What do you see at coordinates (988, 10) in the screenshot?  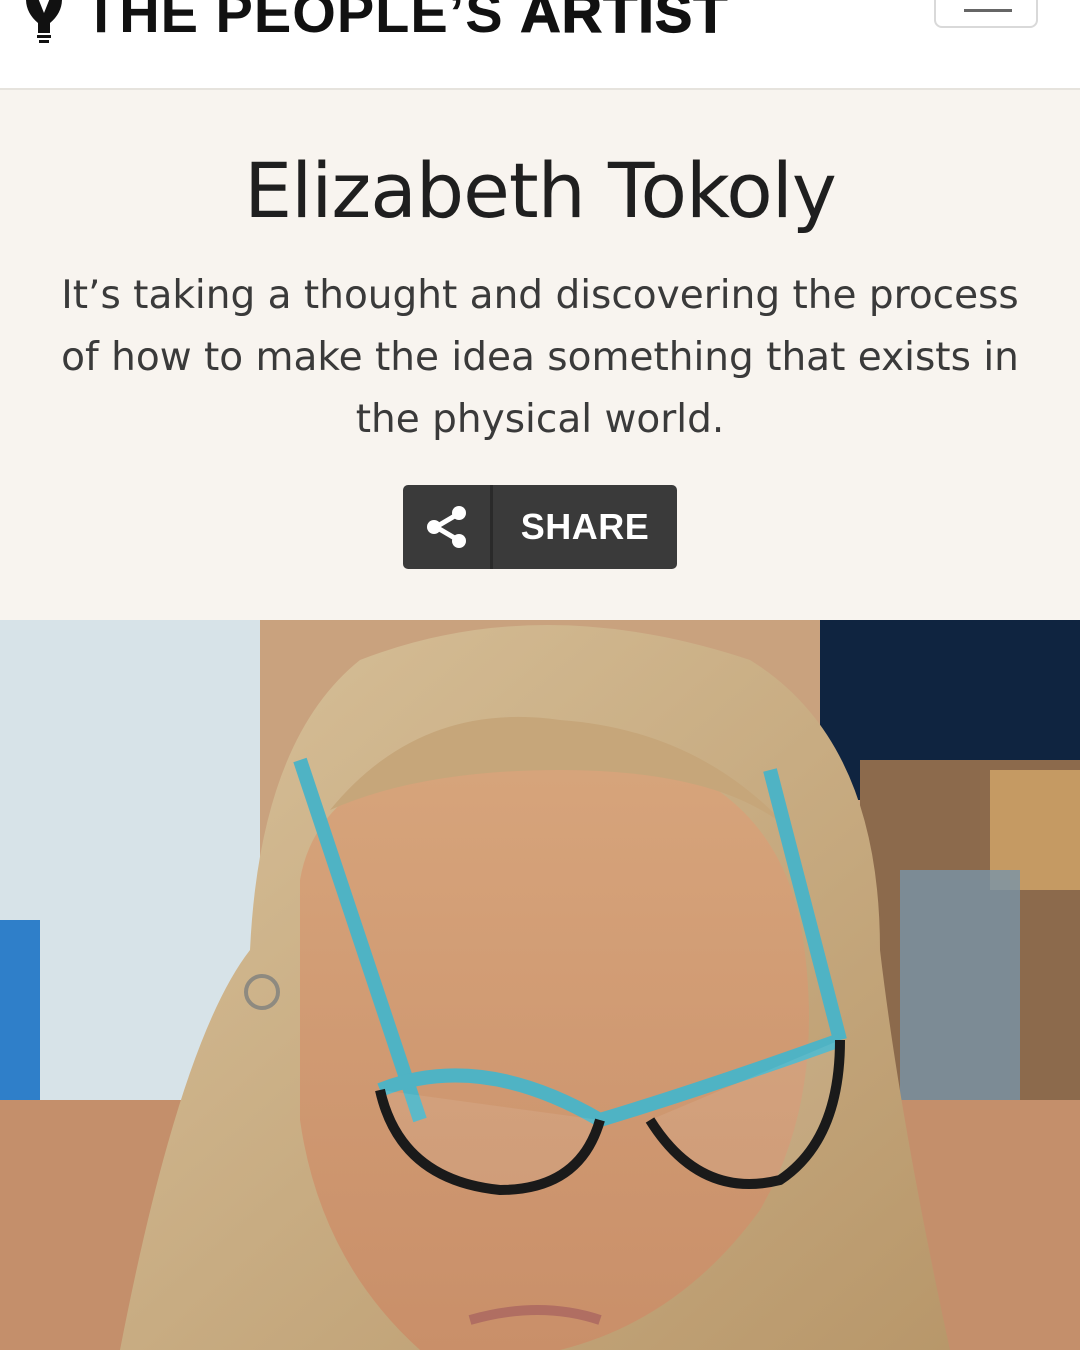 I see `hamburger-menu-icon` at bounding box center [988, 10].